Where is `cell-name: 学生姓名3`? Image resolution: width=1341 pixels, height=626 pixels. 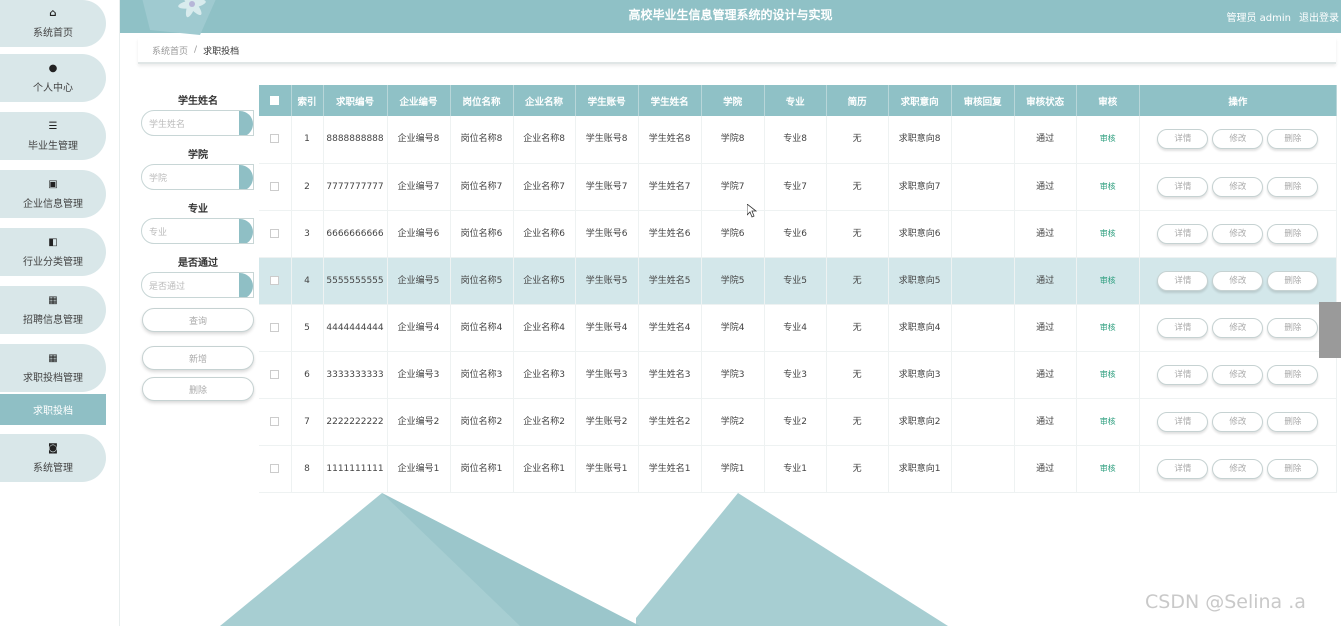
cell-name: 学生姓名3 is located at coordinates (670, 375).